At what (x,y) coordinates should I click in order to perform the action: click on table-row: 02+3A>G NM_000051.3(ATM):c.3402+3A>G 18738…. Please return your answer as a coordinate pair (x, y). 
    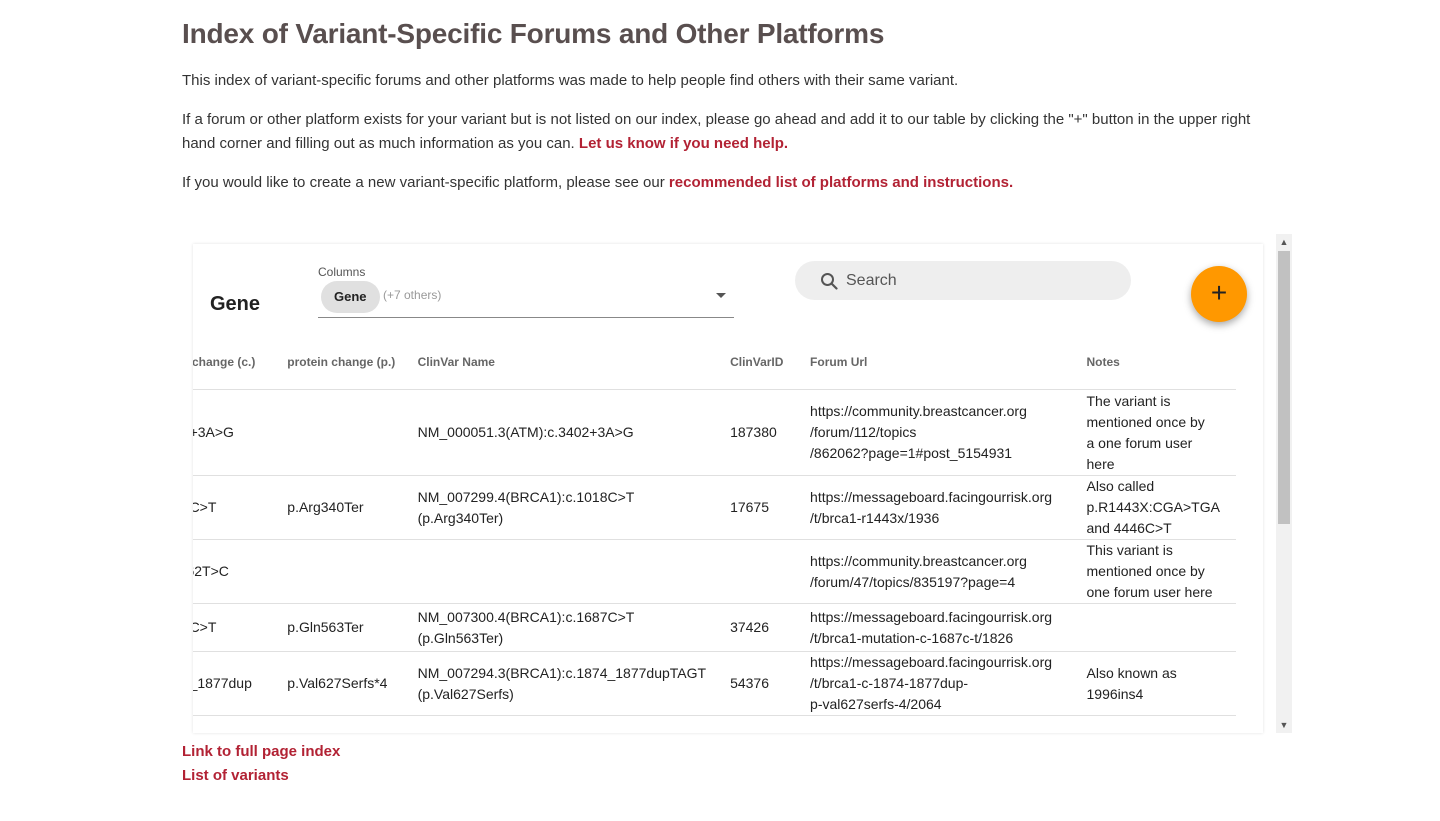
    Looking at the image, I should click on (714, 432).